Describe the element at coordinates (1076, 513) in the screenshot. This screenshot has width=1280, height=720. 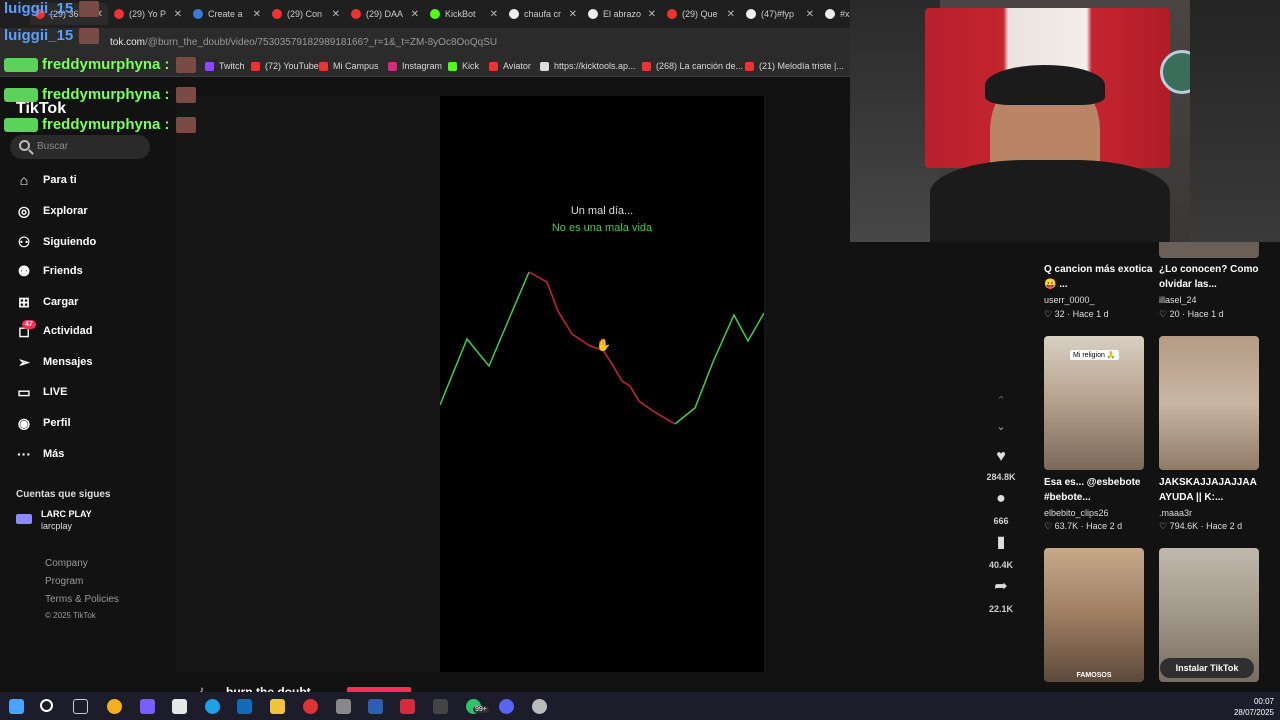
I see `grid-user: elbebito_clips26` at that location.